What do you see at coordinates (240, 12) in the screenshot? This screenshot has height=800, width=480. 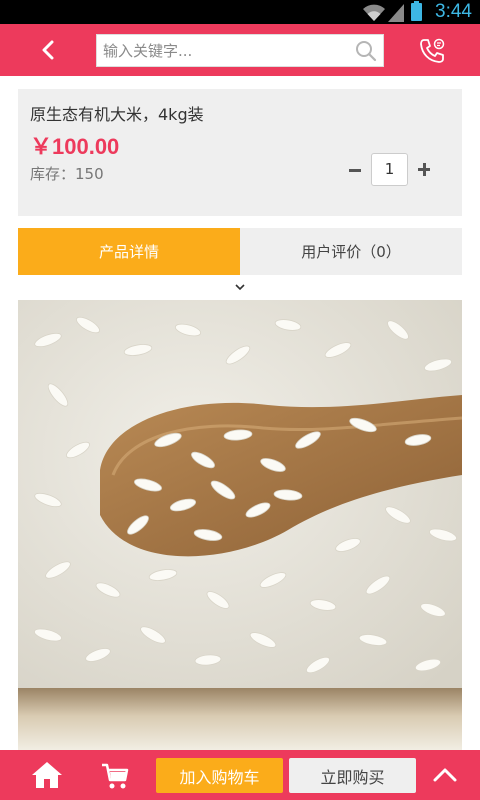 I see `status-bar: 3:44` at bounding box center [240, 12].